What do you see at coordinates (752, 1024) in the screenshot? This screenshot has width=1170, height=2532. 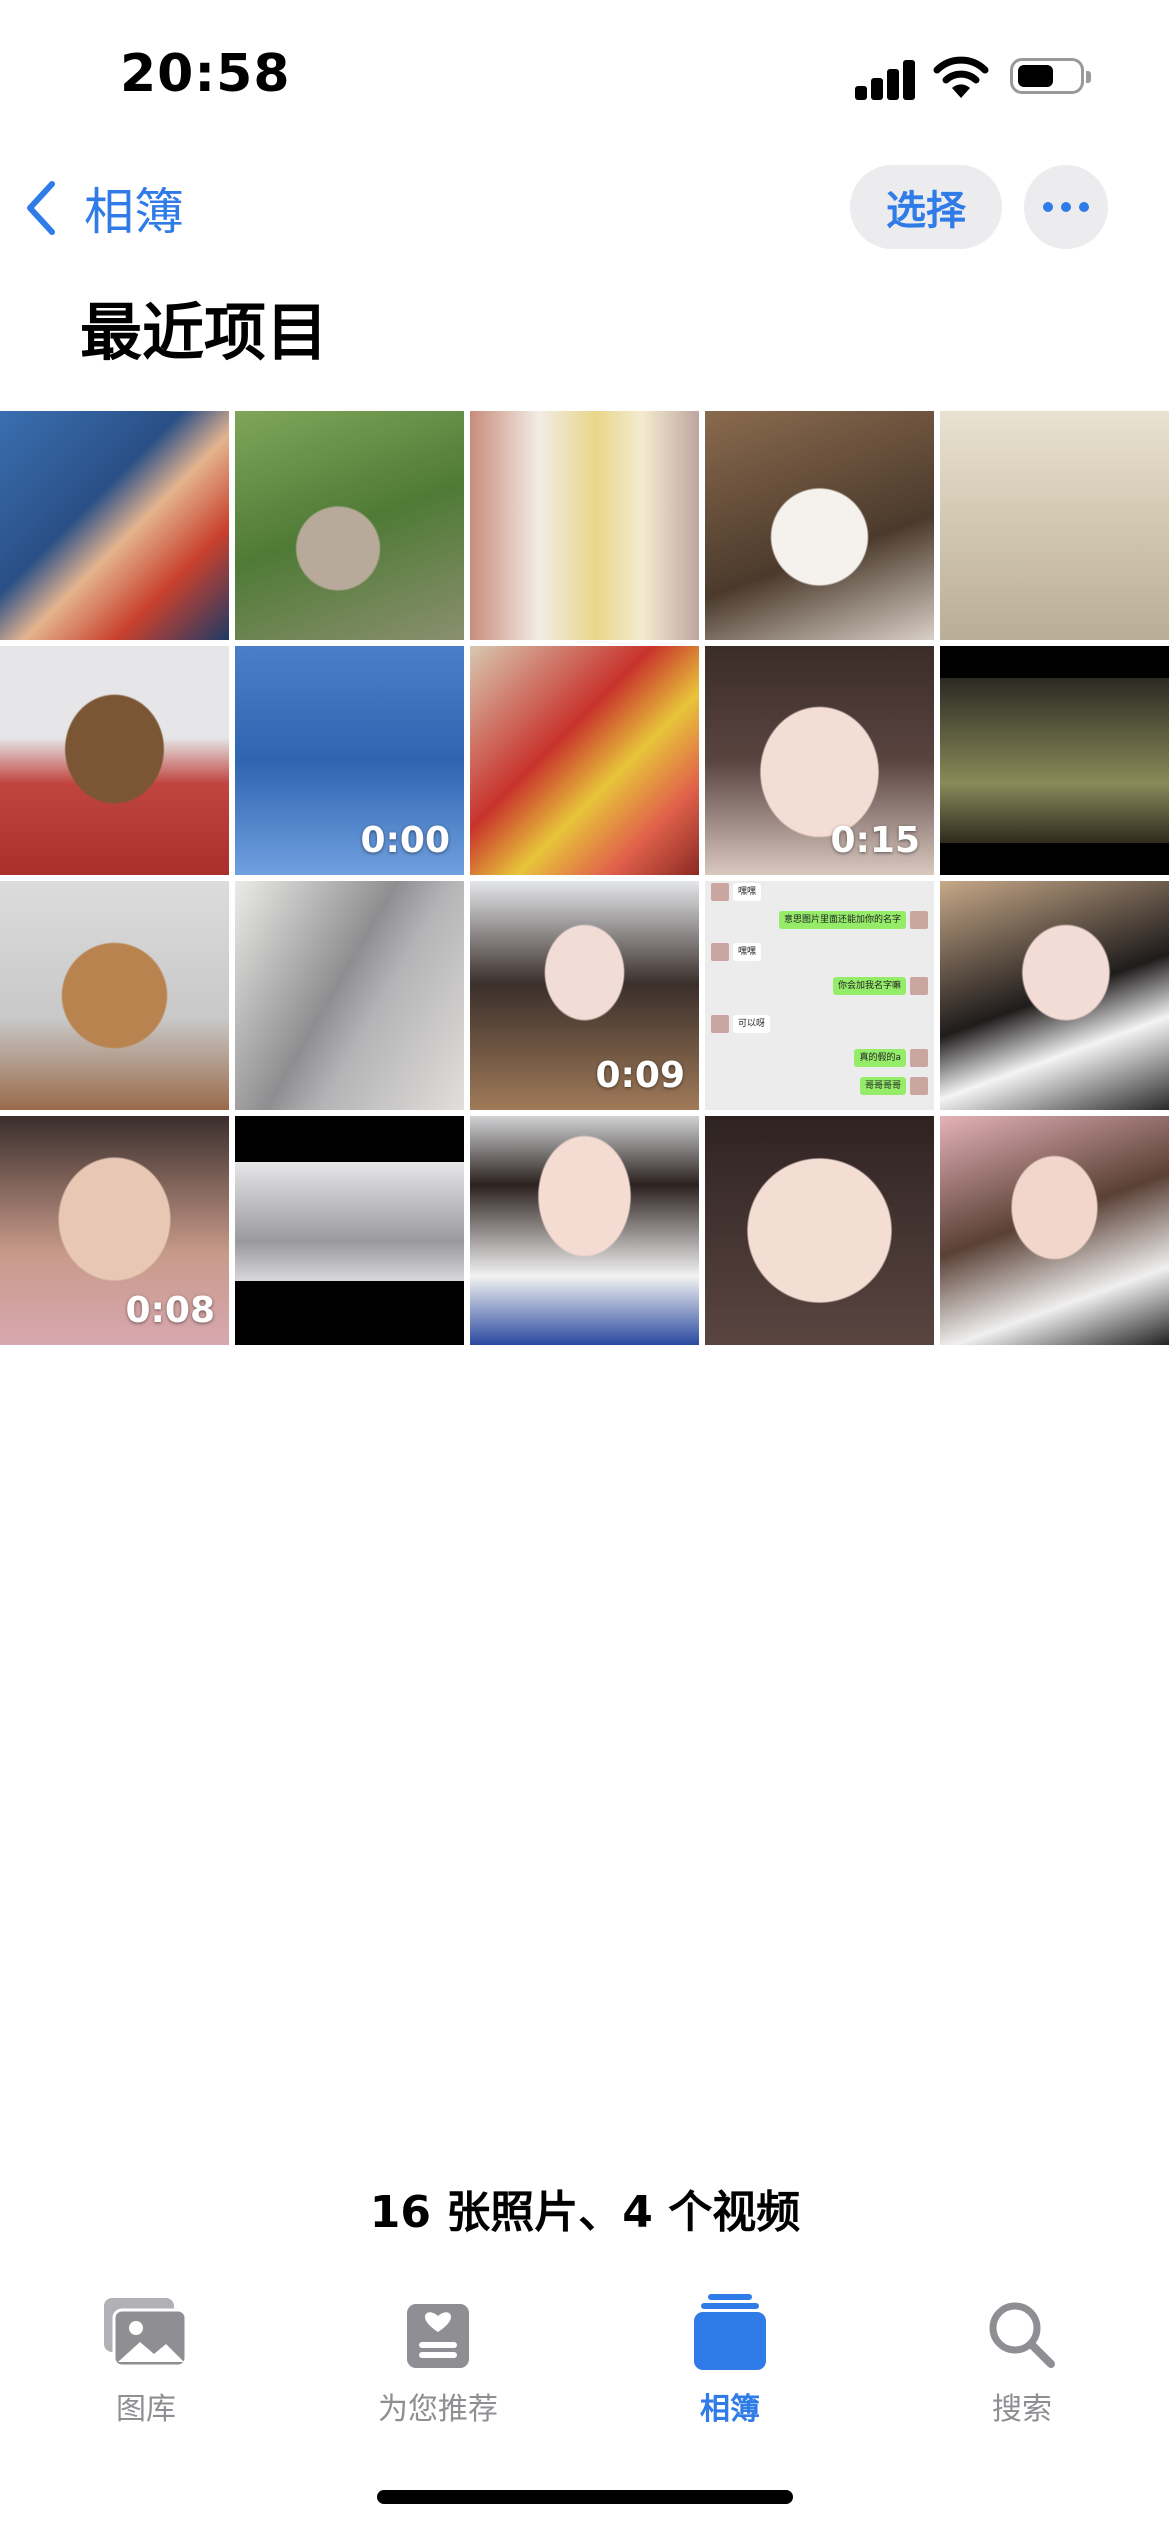 I see `chat-bubble: 可以呀` at bounding box center [752, 1024].